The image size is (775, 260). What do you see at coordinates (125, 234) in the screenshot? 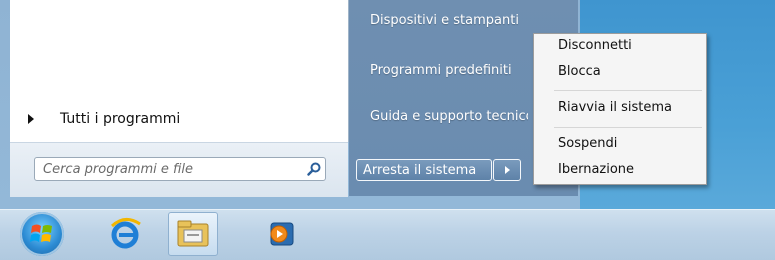
I see `internet-explorer-icon` at bounding box center [125, 234].